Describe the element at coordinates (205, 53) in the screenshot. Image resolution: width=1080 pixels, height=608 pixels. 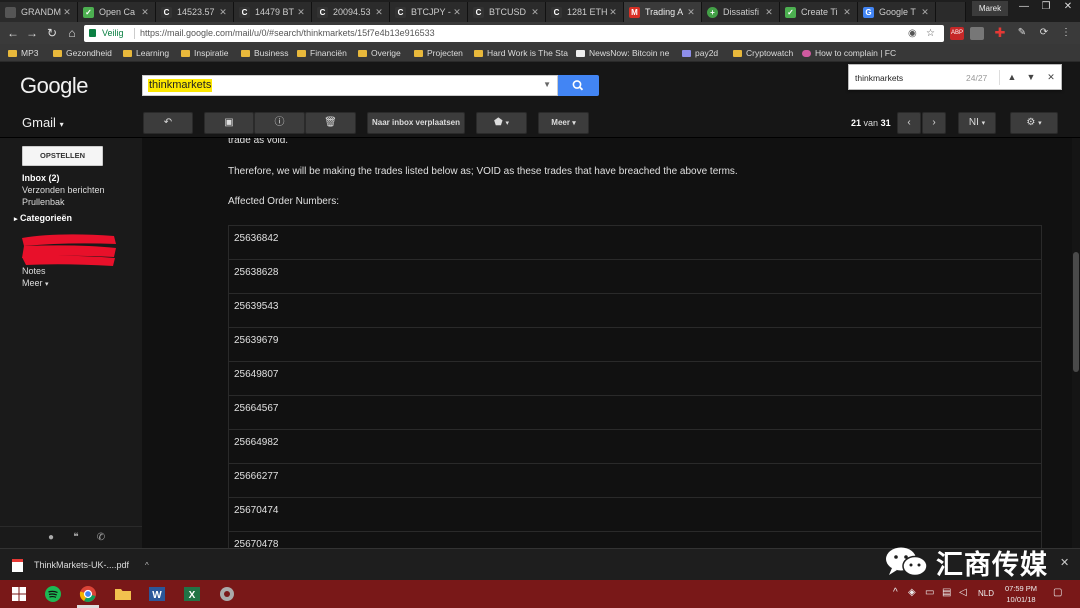
I see `bookmark-inspiratie: Inspiratie` at that location.